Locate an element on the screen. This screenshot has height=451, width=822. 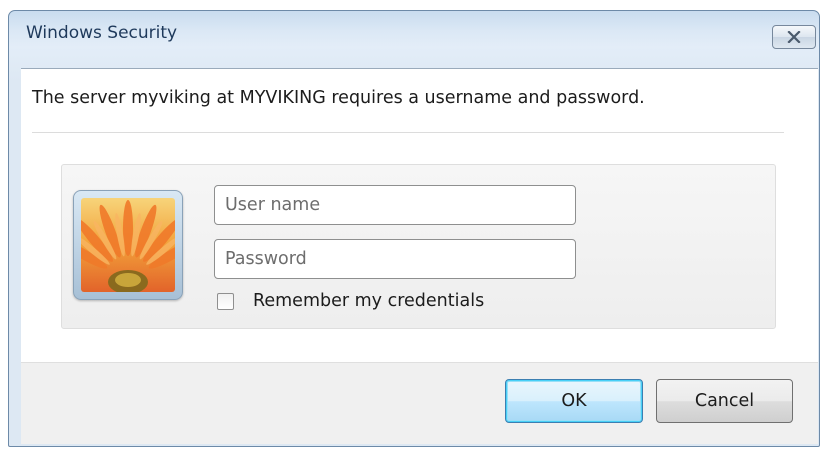
remember-credentials-row: Remember my credentials is located at coordinates (350, 301).